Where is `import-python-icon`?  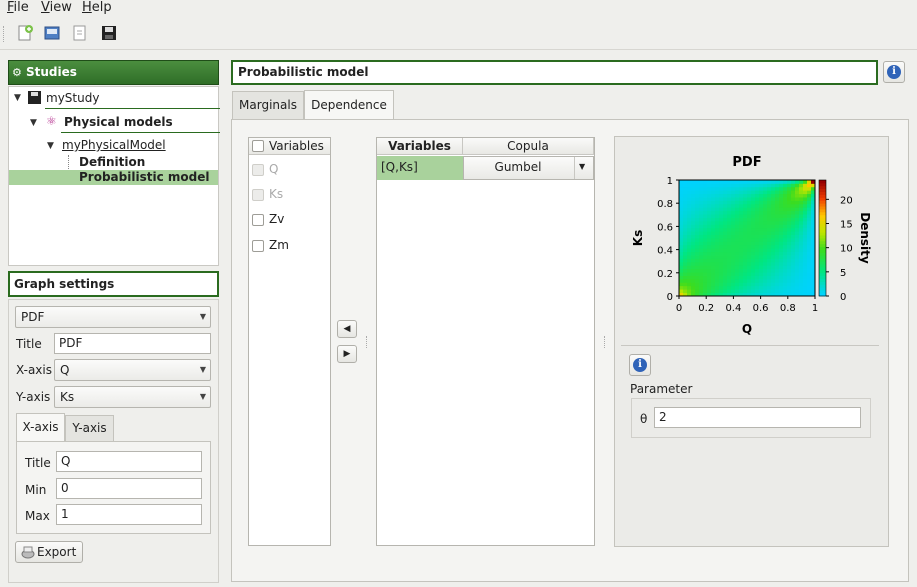 import-python-icon is located at coordinates (80, 33).